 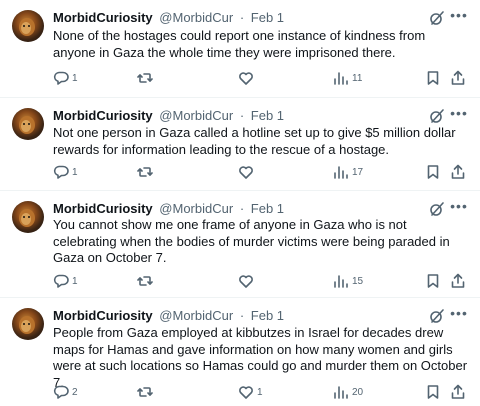 I want to click on views-button: 17, so click(x=348, y=172).